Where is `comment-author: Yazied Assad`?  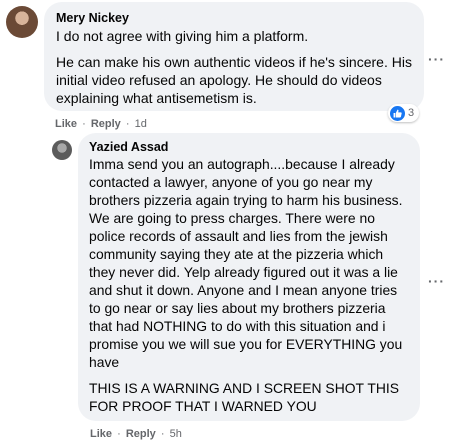
comment-author: Yazied Assad is located at coordinates (248, 147).